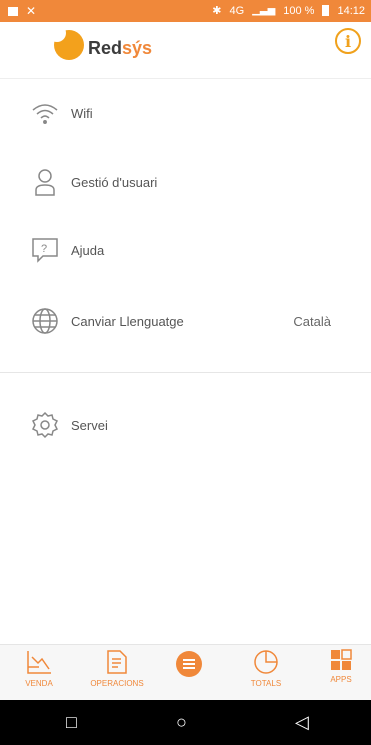 The image size is (371, 745). I want to click on nav-label-operations: OPERACIONS, so click(117, 683).